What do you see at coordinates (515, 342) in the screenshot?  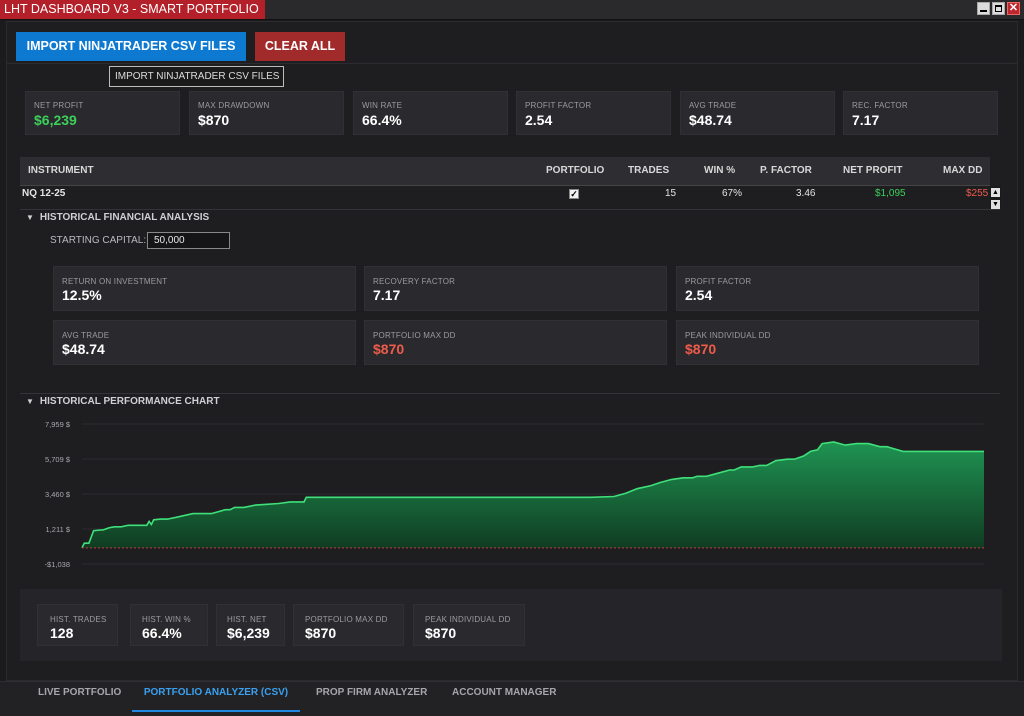 I see `portfolio-max-dd-card: PORTFOLIO MAX DD $870` at bounding box center [515, 342].